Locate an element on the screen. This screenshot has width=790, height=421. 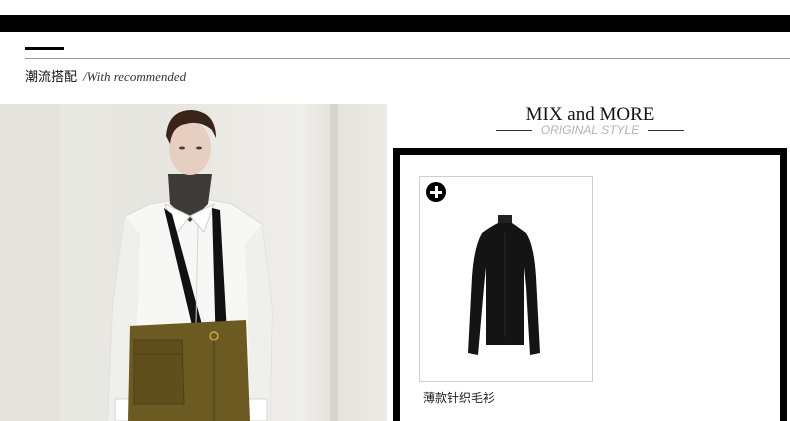
mix-rule-left is located at coordinates (514, 130).